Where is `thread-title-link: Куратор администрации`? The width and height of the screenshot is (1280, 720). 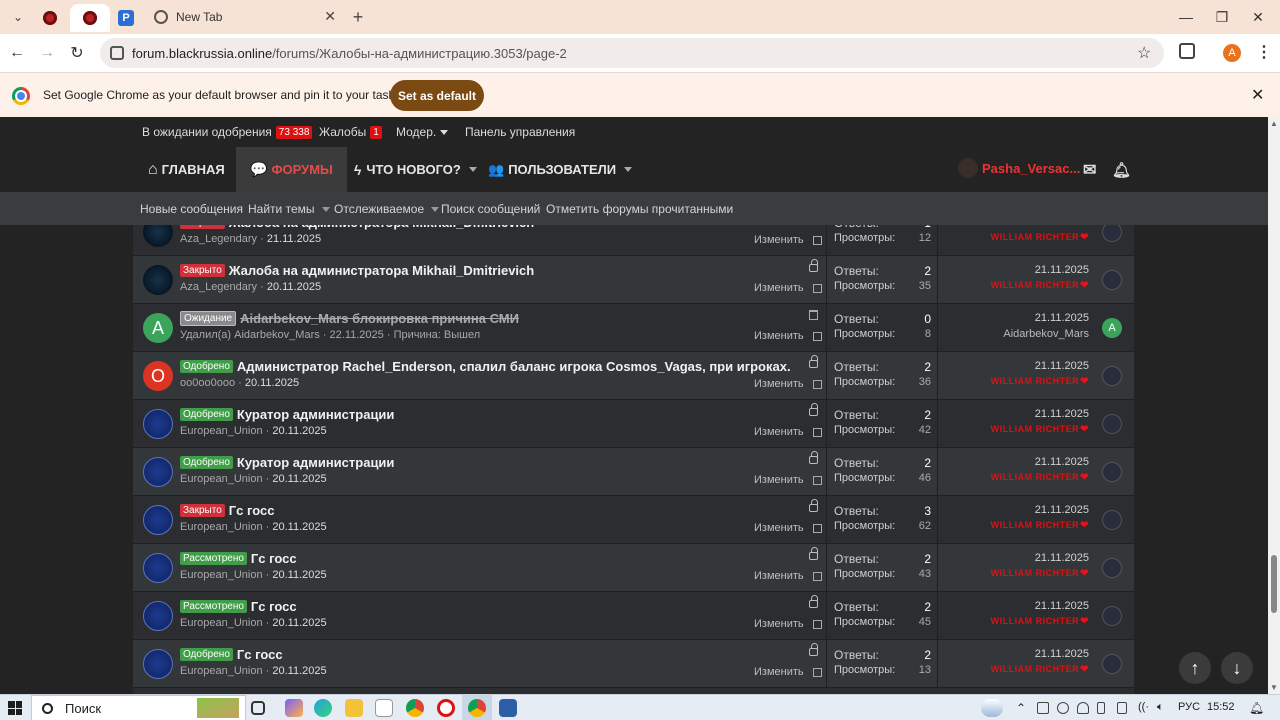 thread-title-link: Куратор администрации is located at coordinates (316, 462).